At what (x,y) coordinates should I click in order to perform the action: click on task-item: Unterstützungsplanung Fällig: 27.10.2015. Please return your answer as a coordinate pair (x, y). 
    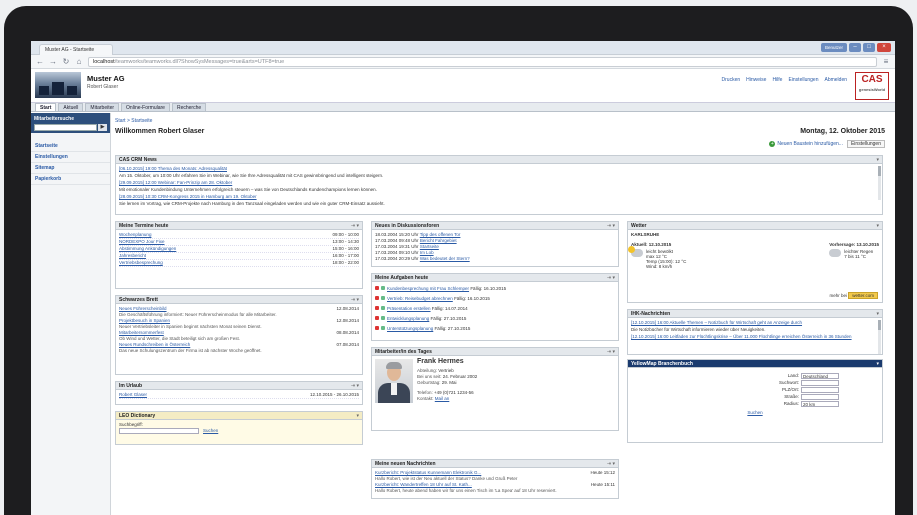
    Looking at the image, I should click on (495, 329).